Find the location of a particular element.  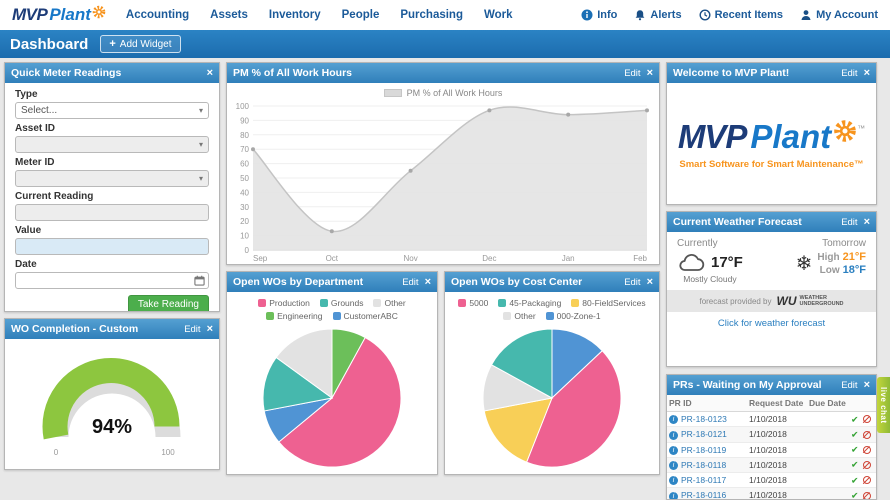

svg-text: Oct is located at coordinates (332, 258).